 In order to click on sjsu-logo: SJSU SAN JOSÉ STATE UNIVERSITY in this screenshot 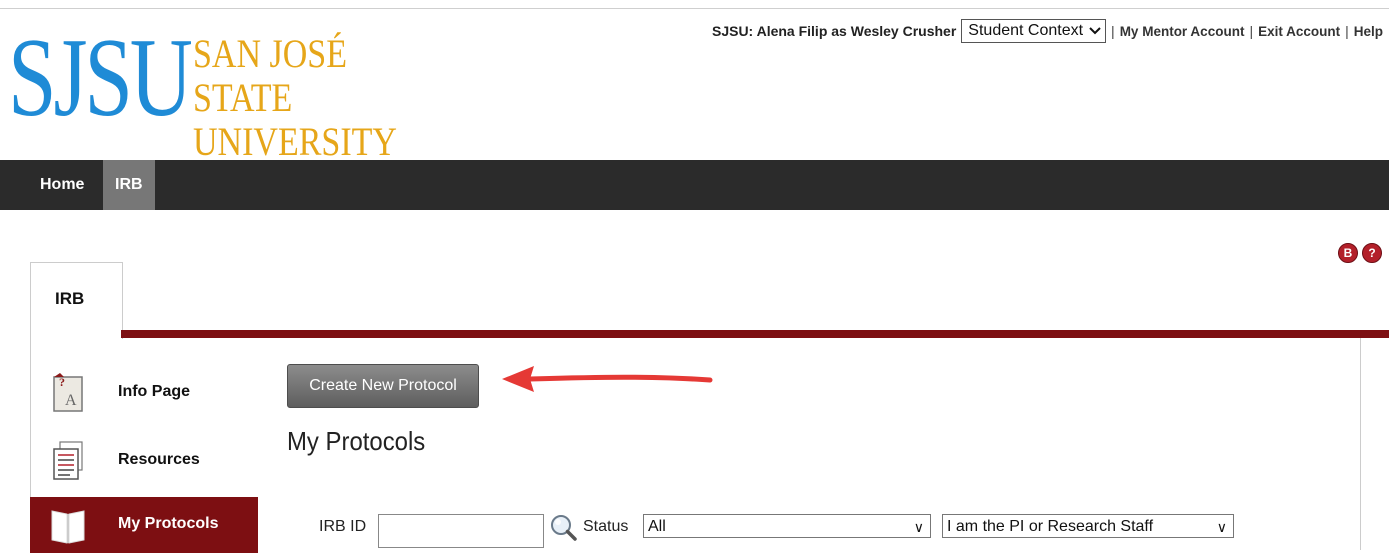, I will do `click(208, 90)`.